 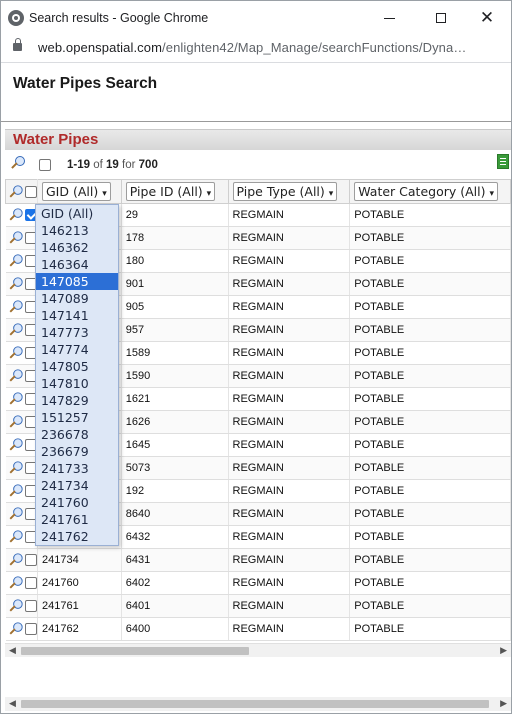 I want to click on column-header-pipe-id: Pipe ID (All) ▾, so click(x=174, y=191).